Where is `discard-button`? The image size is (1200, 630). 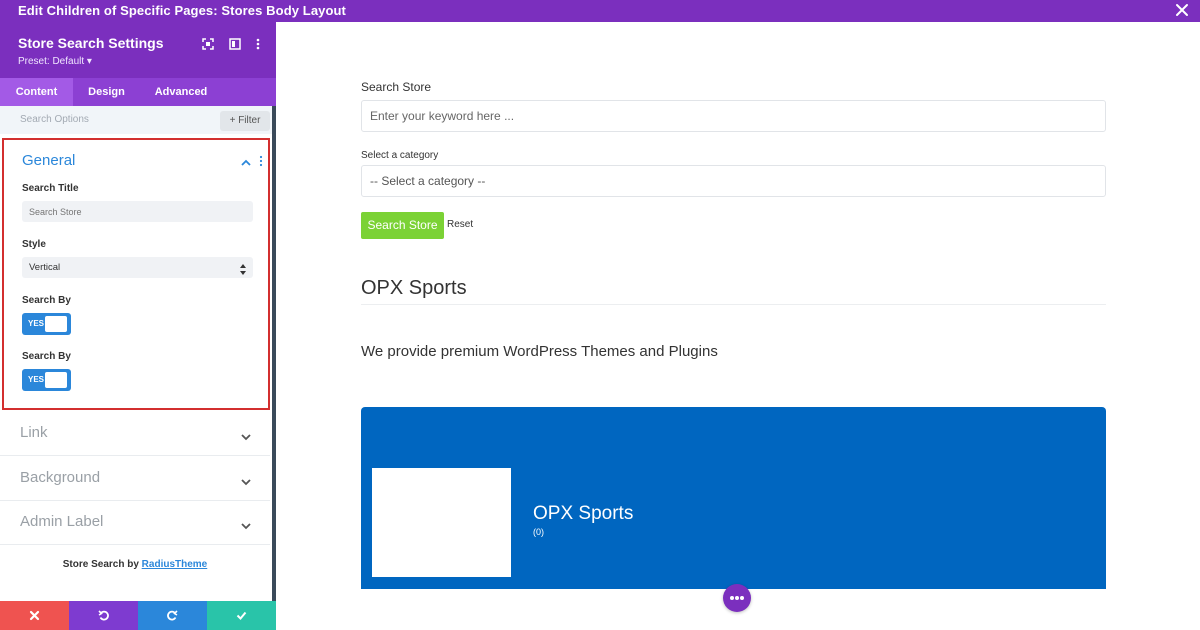 discard-button is located at coordinates (34, 615).